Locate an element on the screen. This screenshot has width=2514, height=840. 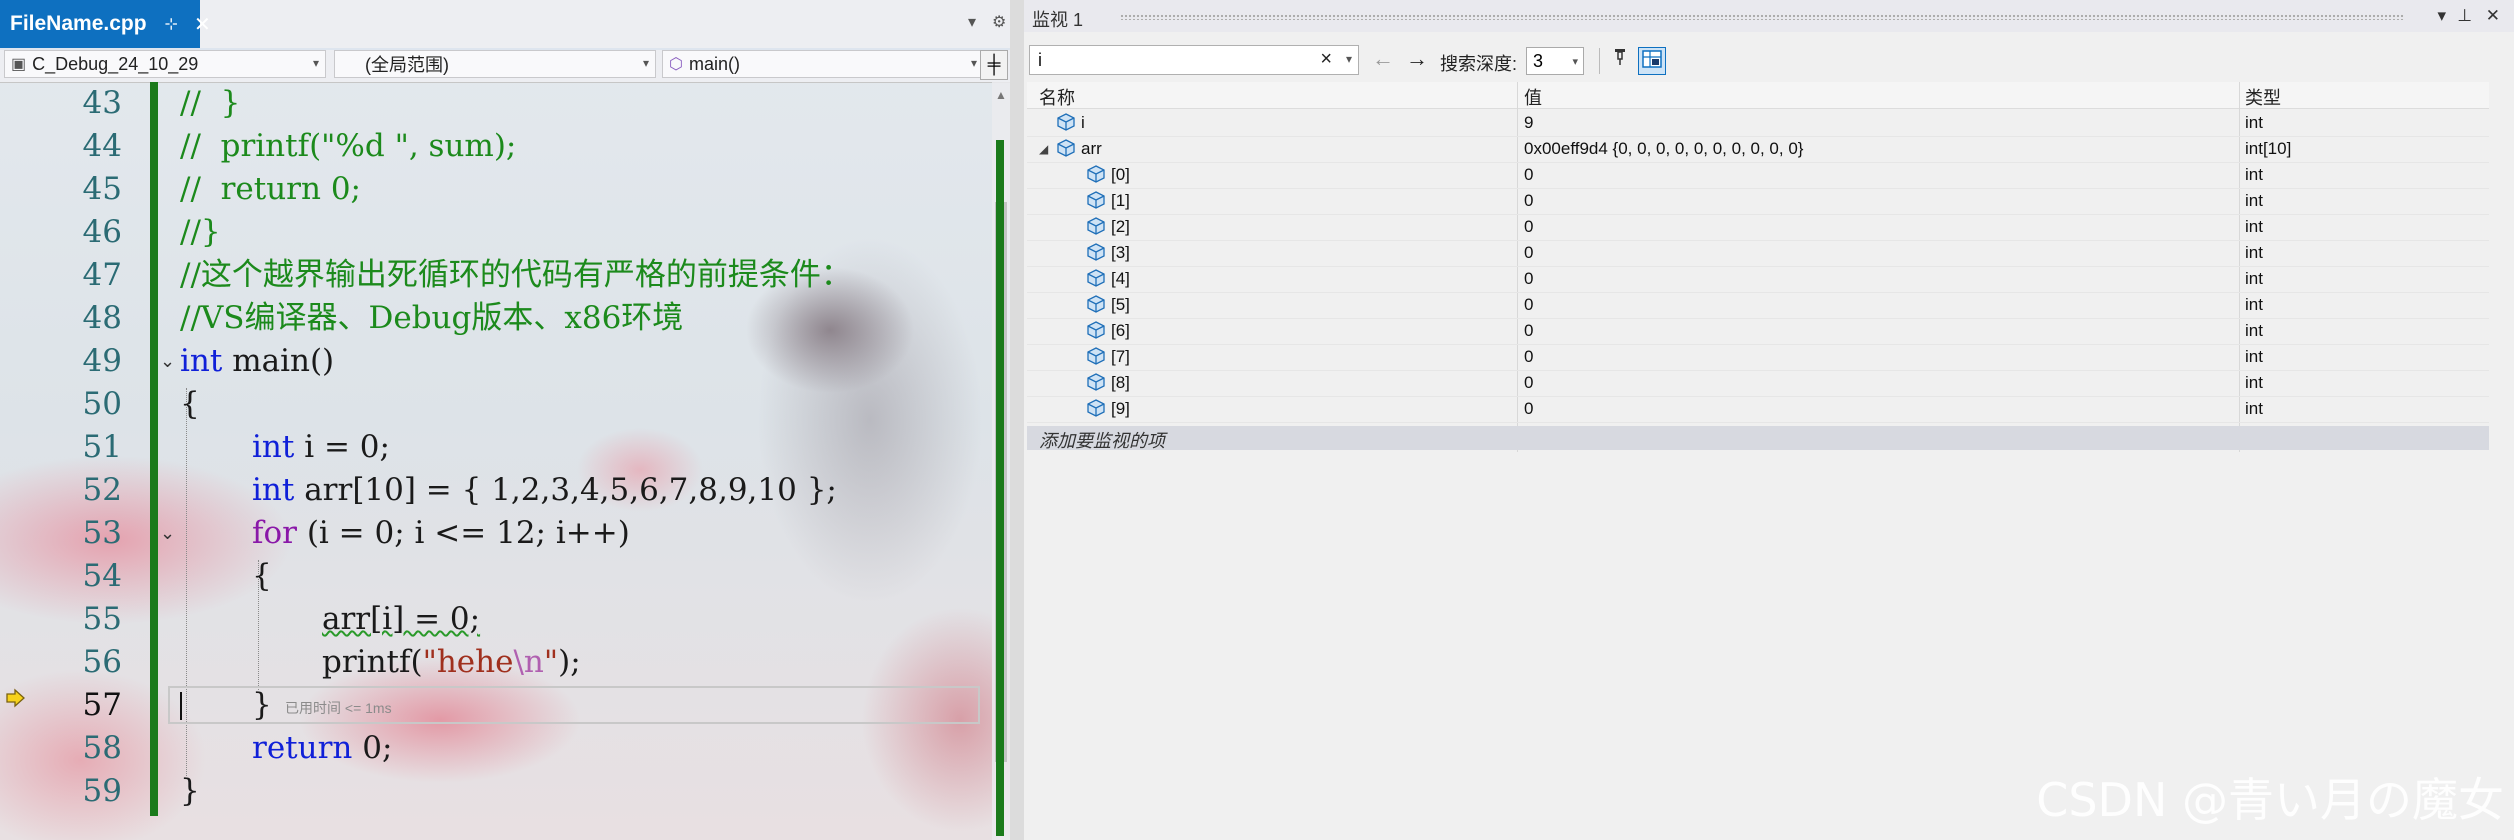
pin-icon: ⊥ is located at coordinates (2464, 16).